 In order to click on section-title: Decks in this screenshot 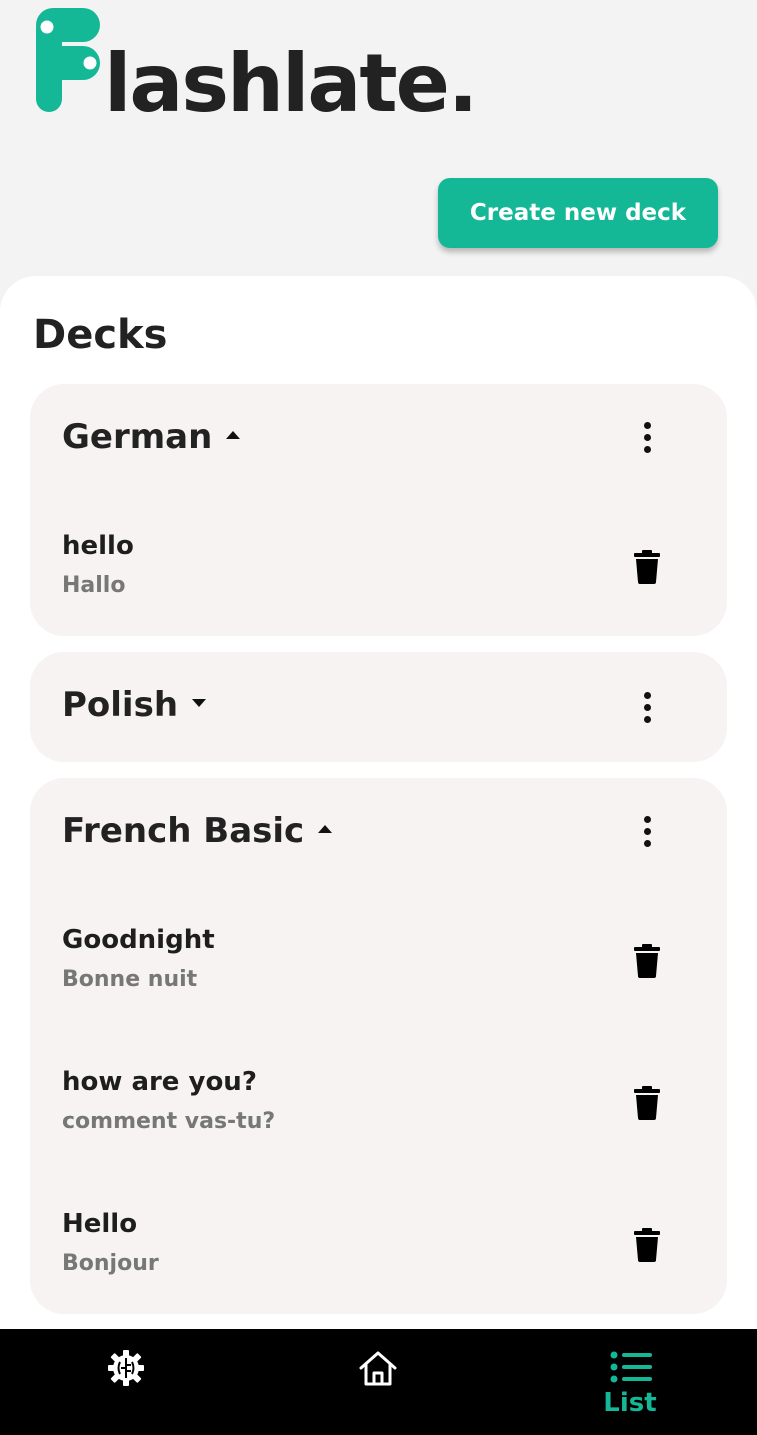, I will do `click(100, 335)`.